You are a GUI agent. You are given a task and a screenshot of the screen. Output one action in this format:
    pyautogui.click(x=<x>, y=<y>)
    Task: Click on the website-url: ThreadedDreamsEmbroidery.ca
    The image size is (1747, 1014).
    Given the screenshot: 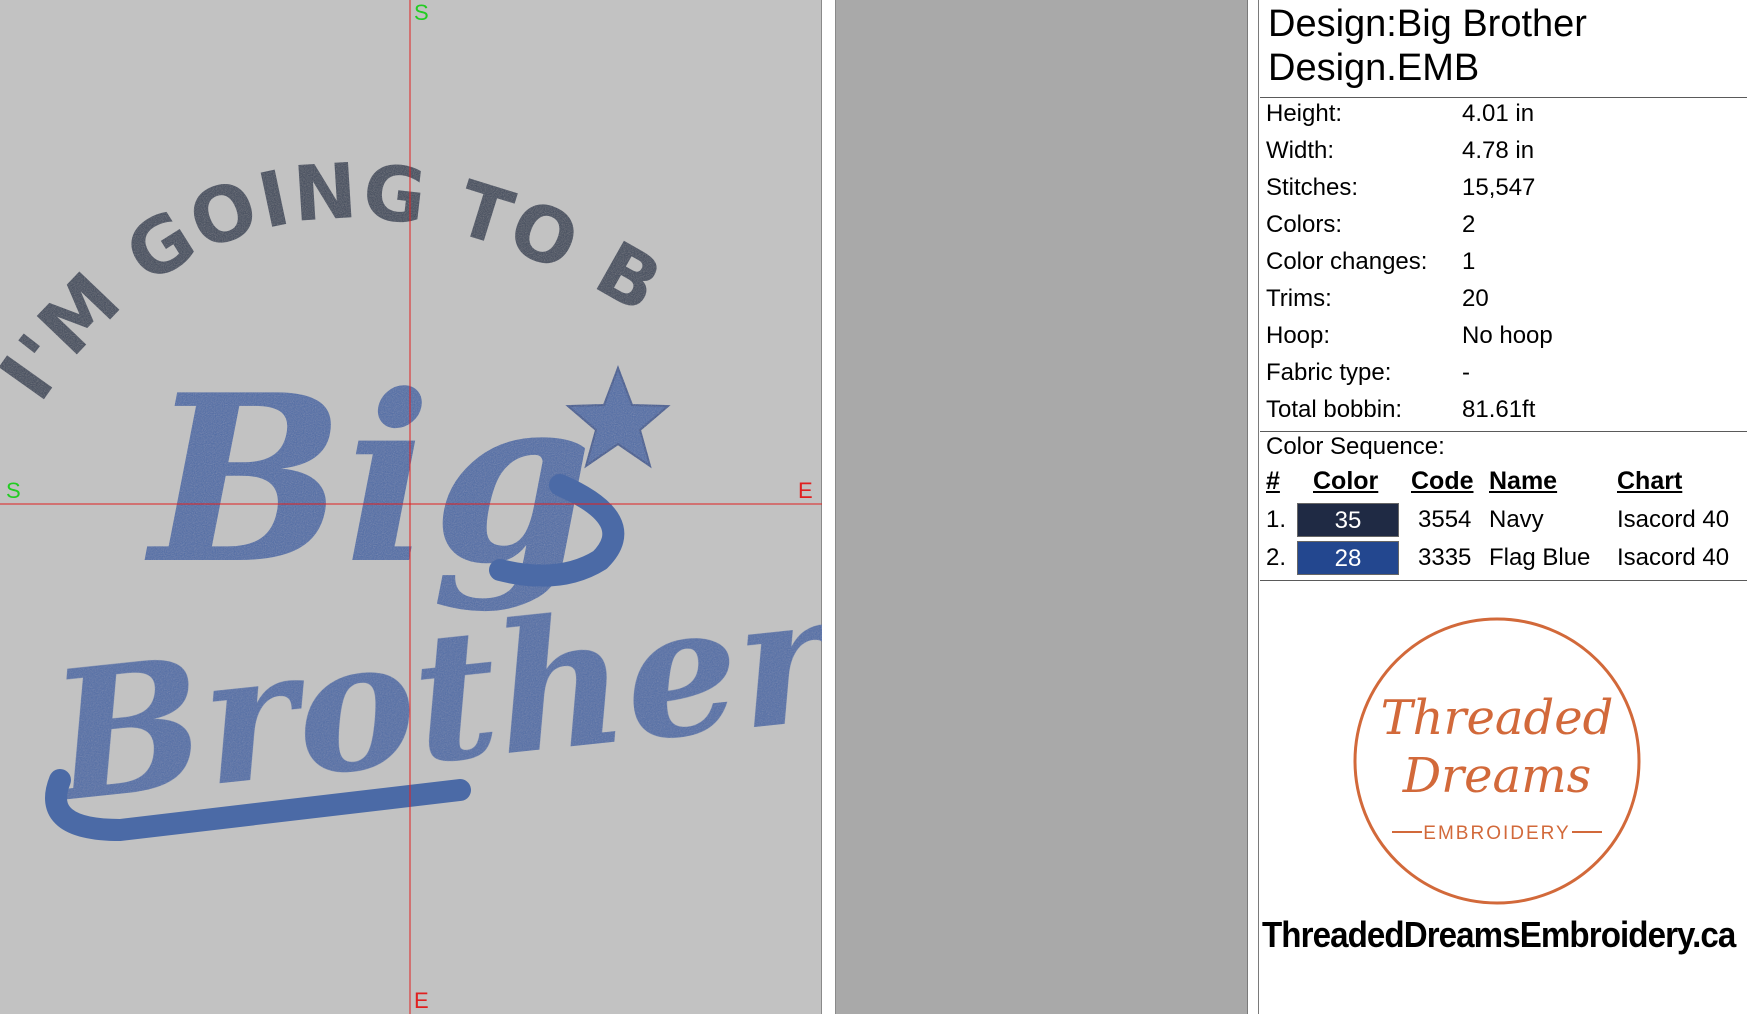 What is the action you would take?
    pyautogui.click(x=1499, y=934)
    